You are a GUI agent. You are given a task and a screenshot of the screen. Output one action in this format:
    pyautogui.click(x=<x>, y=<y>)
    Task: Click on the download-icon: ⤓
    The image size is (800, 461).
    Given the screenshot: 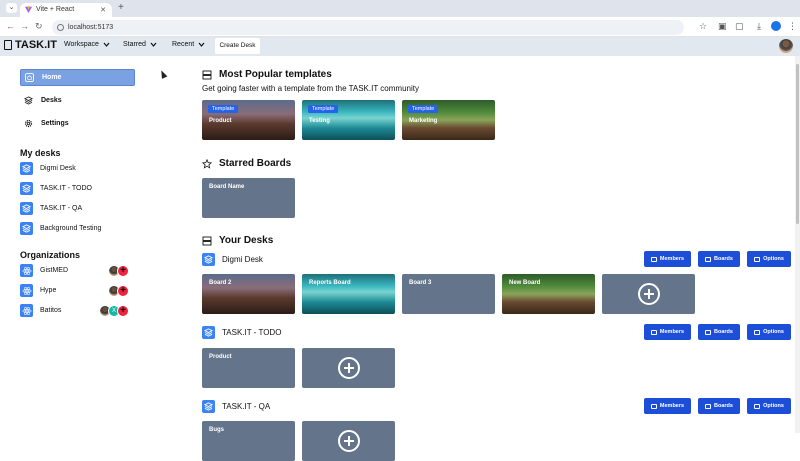 What is the action you would take?
    pyautogui.click(x=759, y=26)
    